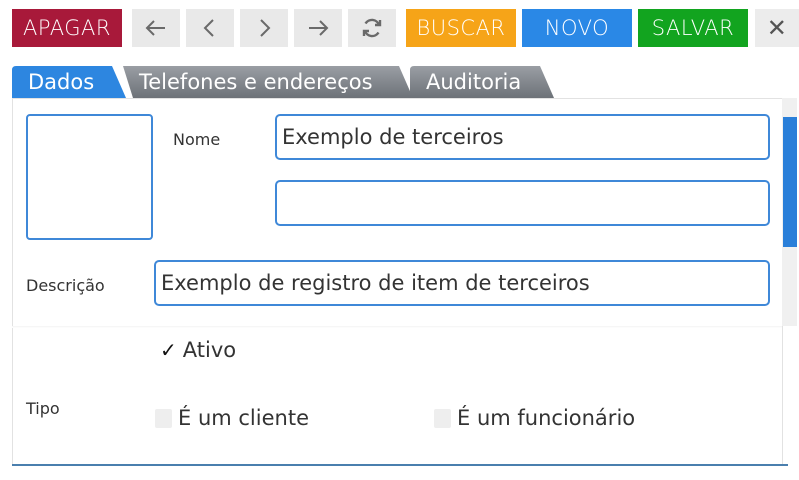 The height and width of the screenshot is (480, 799). Describe the element at coordinates (65, 285) in the screenshot. I see `descricao-label: Descrição` at that location.